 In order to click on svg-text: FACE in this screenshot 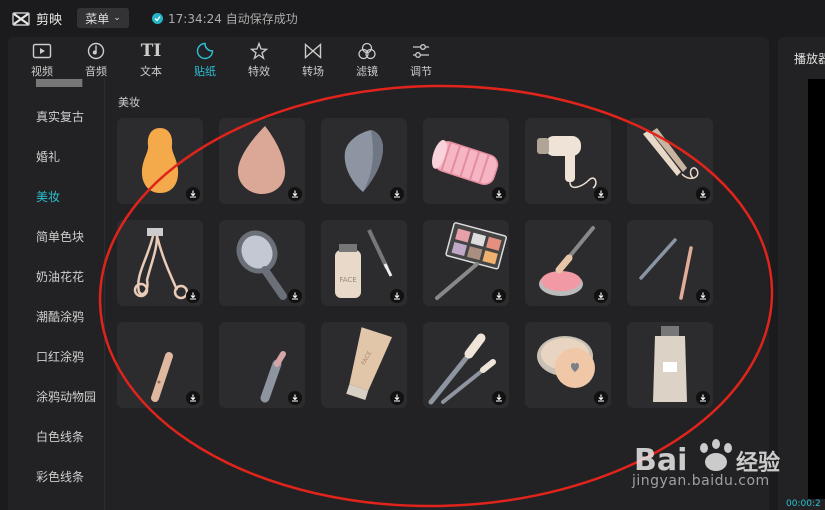, I will do `click(347, 280)`.